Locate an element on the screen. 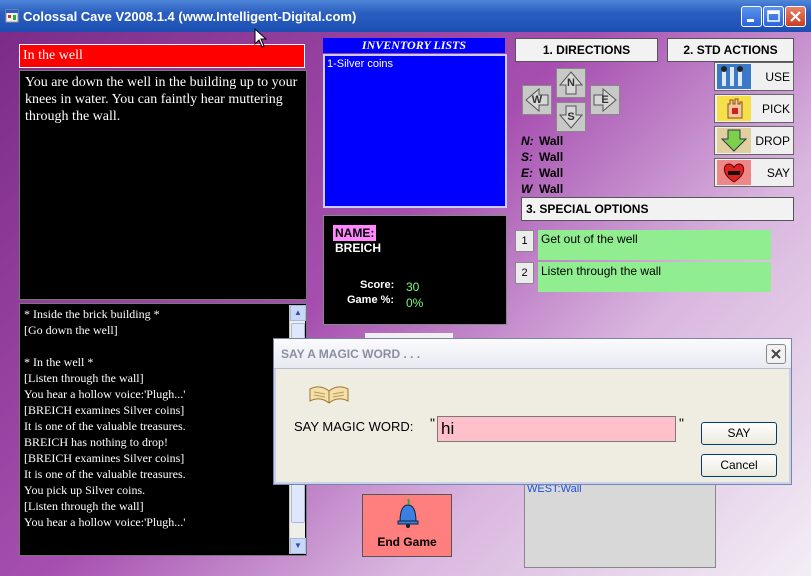  exit-dir: W is located at coordinates (527, 189).